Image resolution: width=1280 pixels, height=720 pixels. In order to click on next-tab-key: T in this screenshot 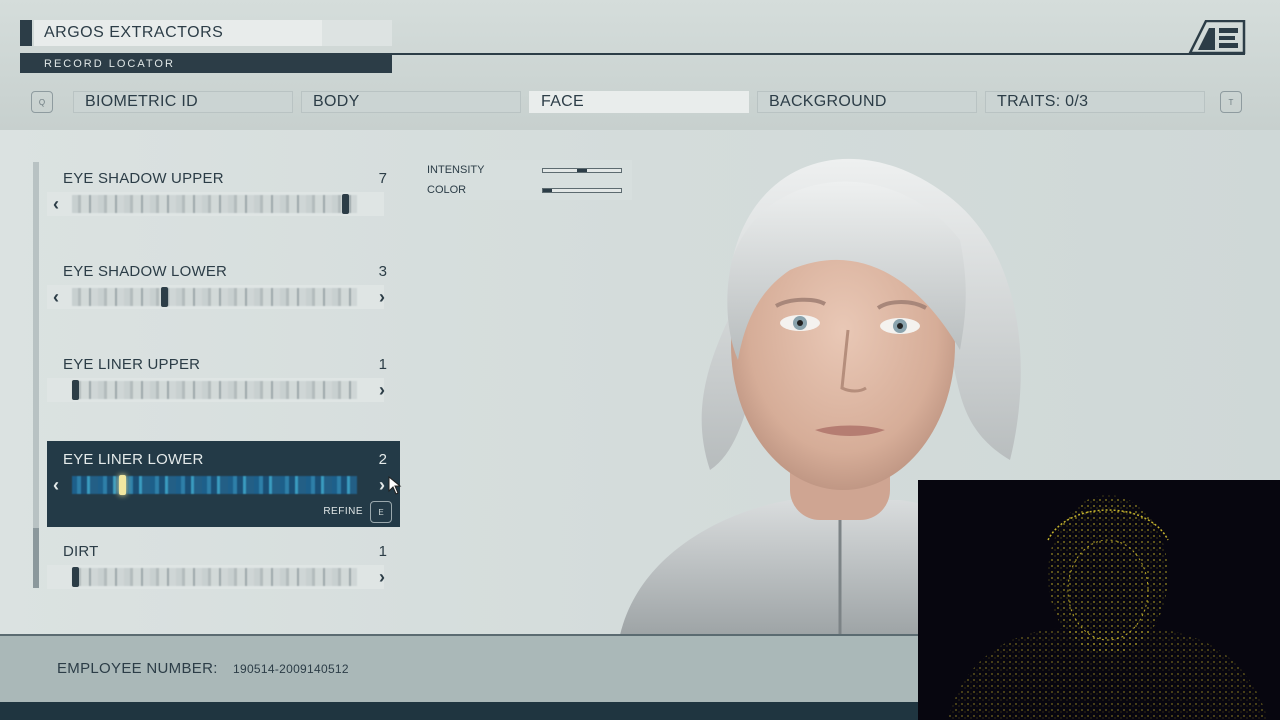, I will do `click(1231, 102)`.